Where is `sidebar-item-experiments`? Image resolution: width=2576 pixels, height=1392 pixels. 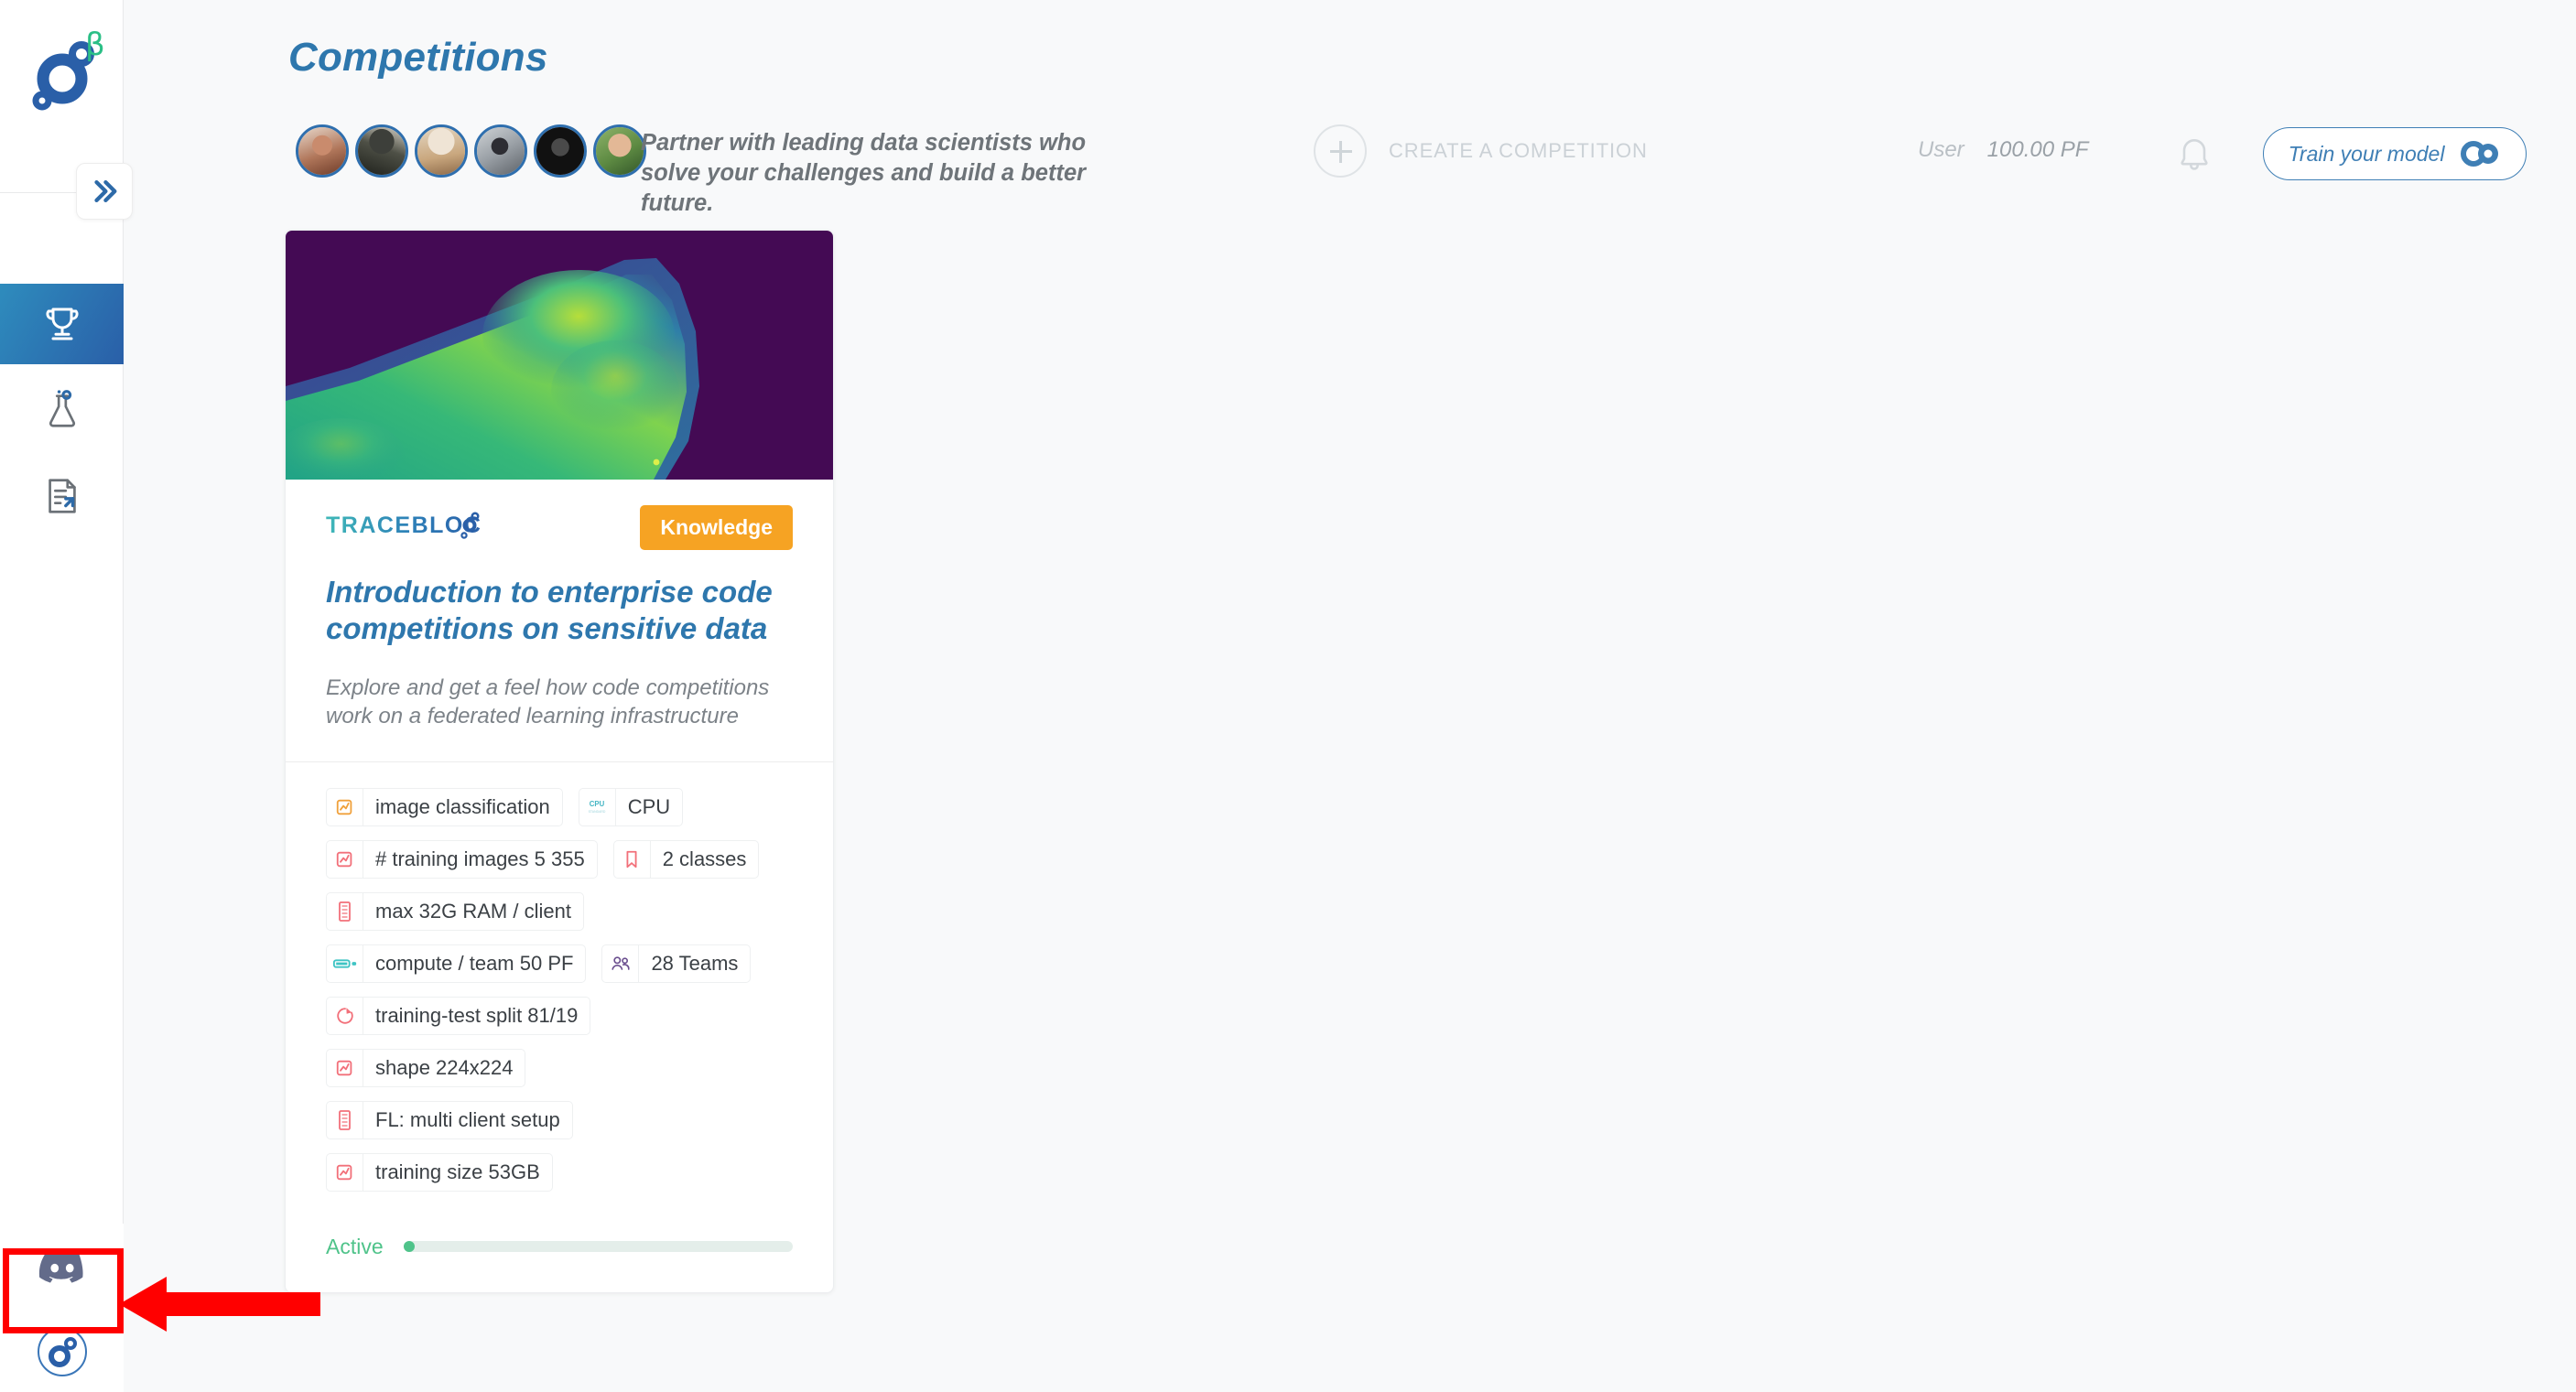 sidebar-item-experiments is located at coordinates (62, 410).